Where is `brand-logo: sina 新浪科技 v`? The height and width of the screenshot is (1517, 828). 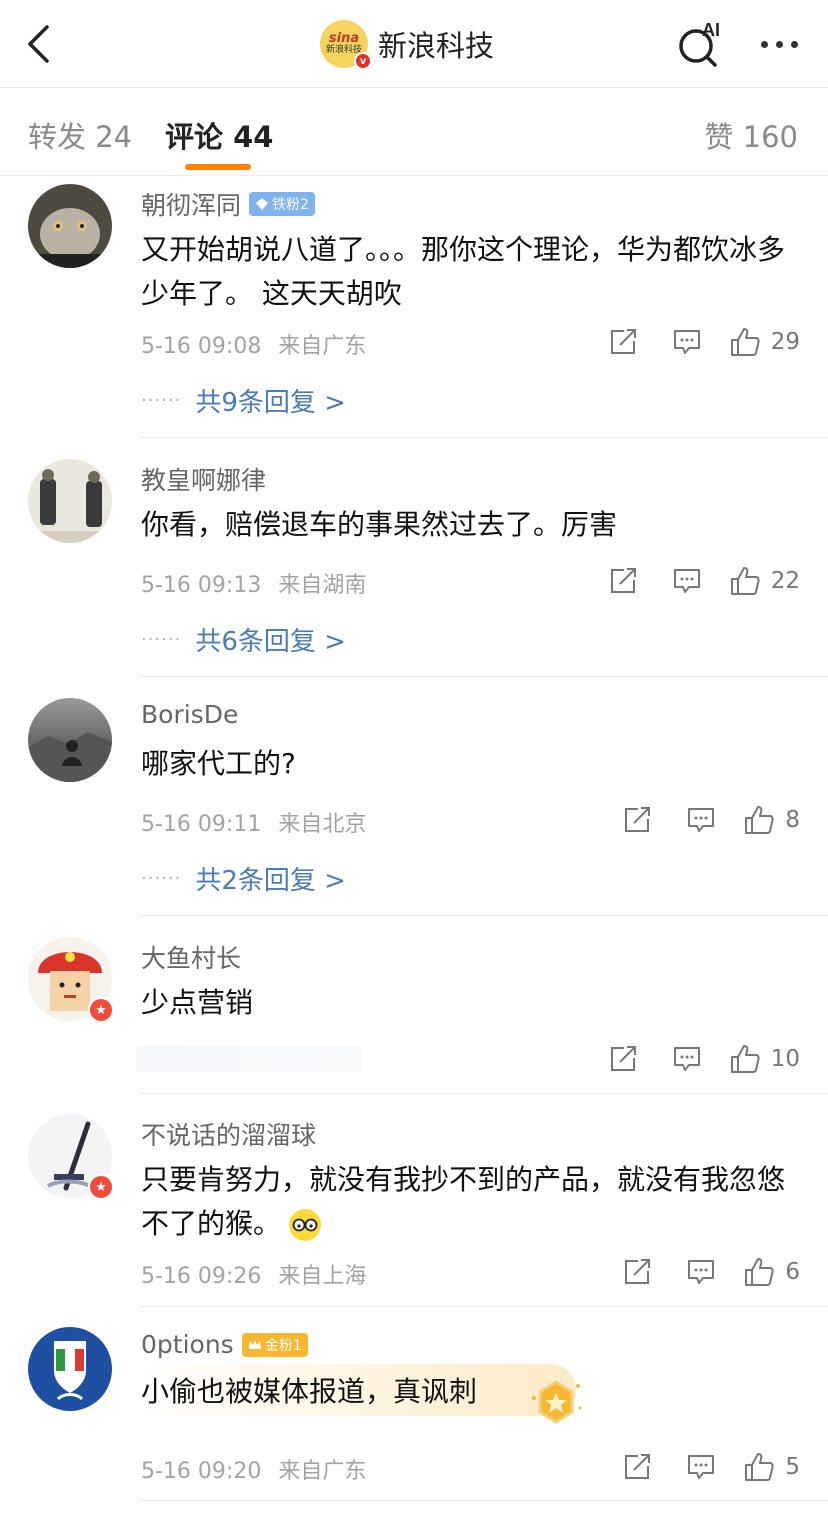
brand-logo: sina 新浪科技 v is located at coordinates (346, 45).